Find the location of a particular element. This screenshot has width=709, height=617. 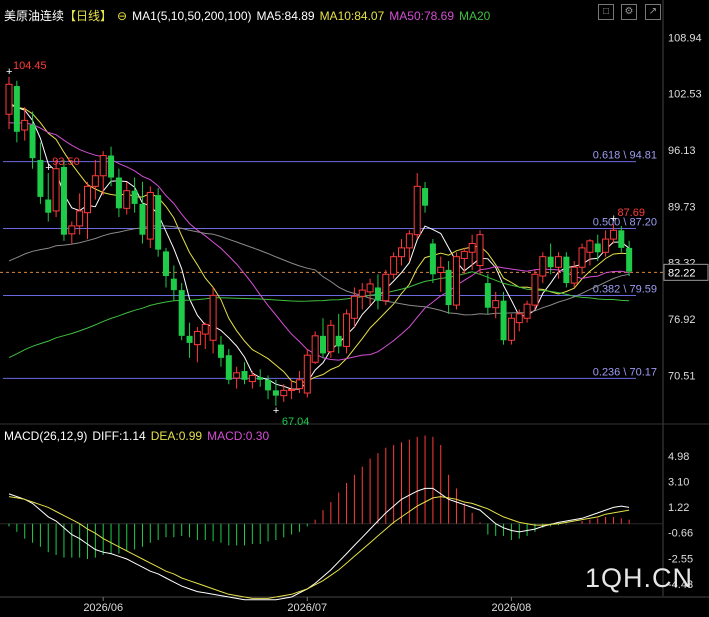

price-tick-label: 102.53 is located at coordinates (685, 95).